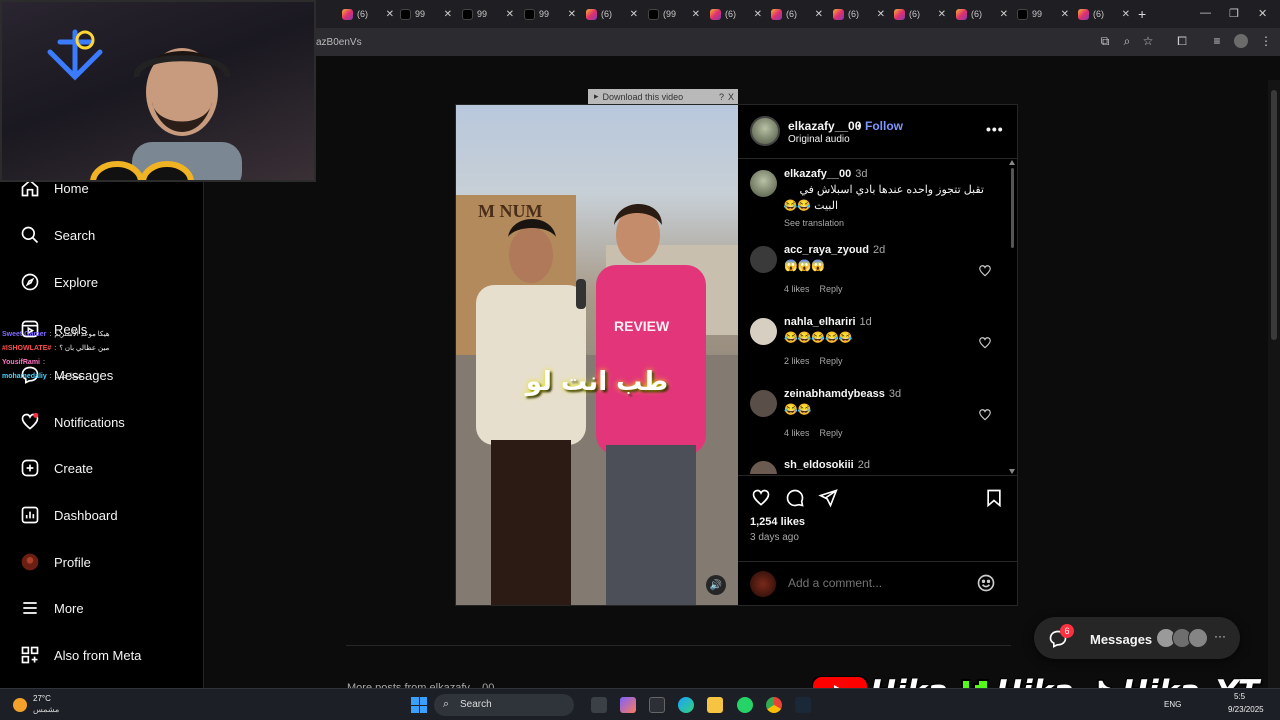  I want to click on sidebar-item-explore: Explore, so click(59, 282).